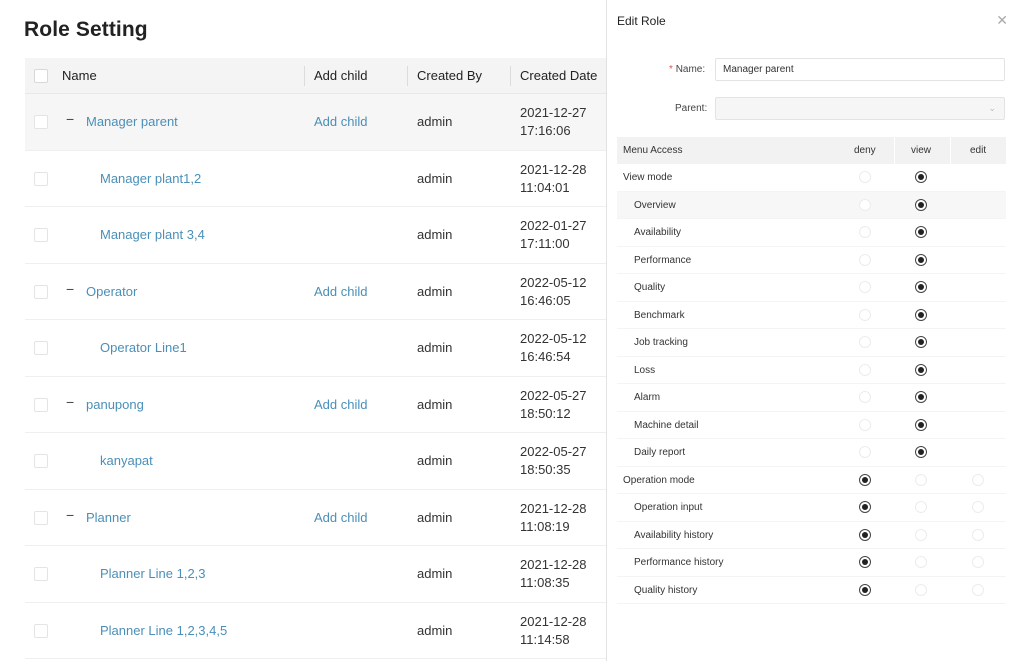 This screenshot has width=1024, height=661. I want to click on access-row: Job tracking, so click(811, 343).